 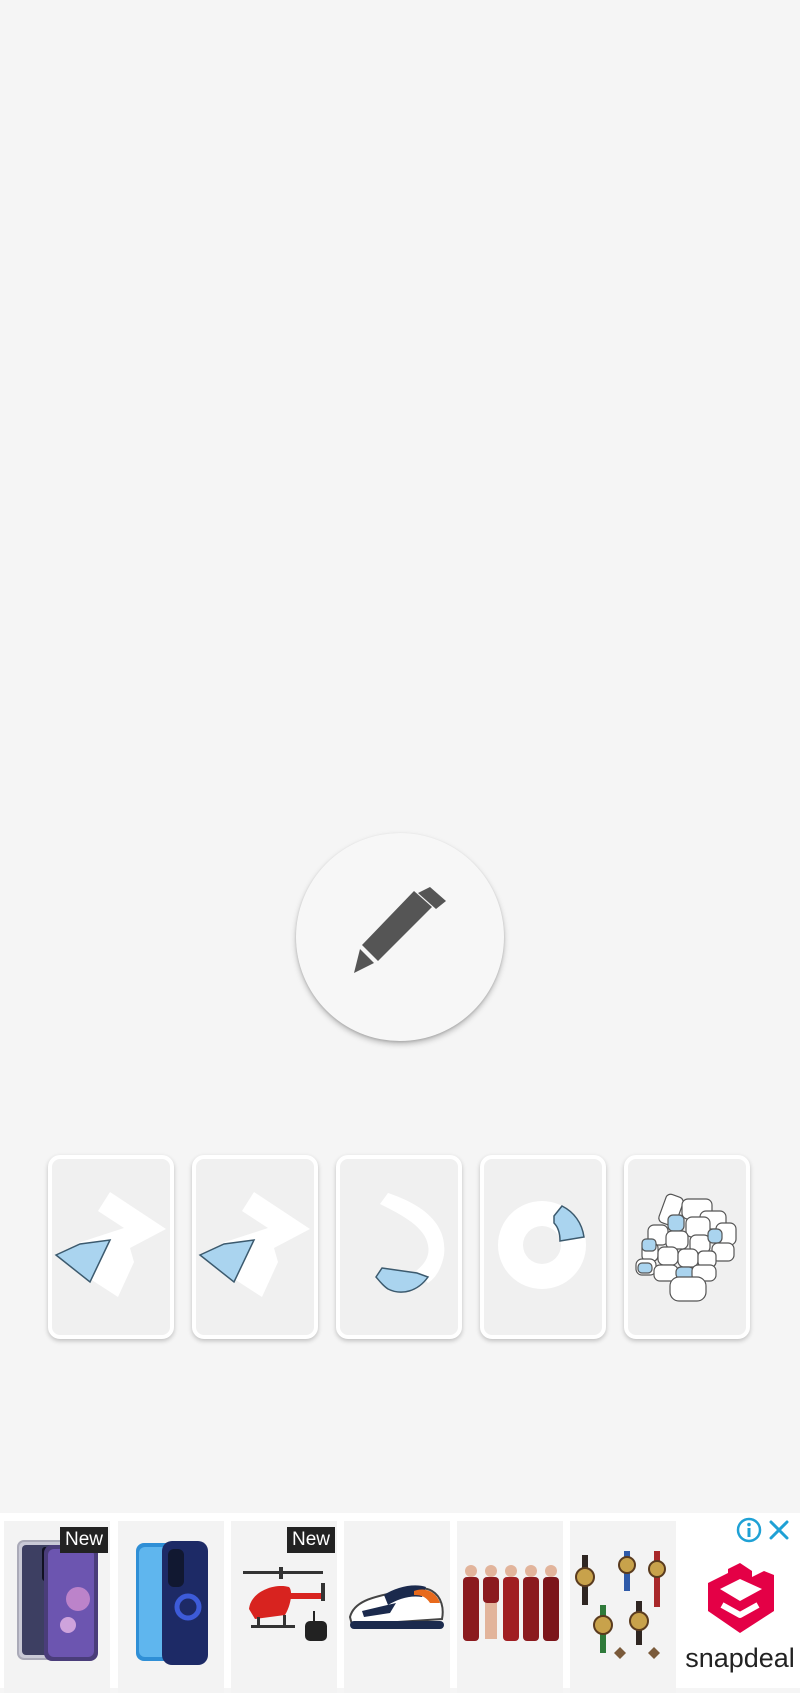 I want to click on puzzle-cards-row, so click(x=401, y=1247).